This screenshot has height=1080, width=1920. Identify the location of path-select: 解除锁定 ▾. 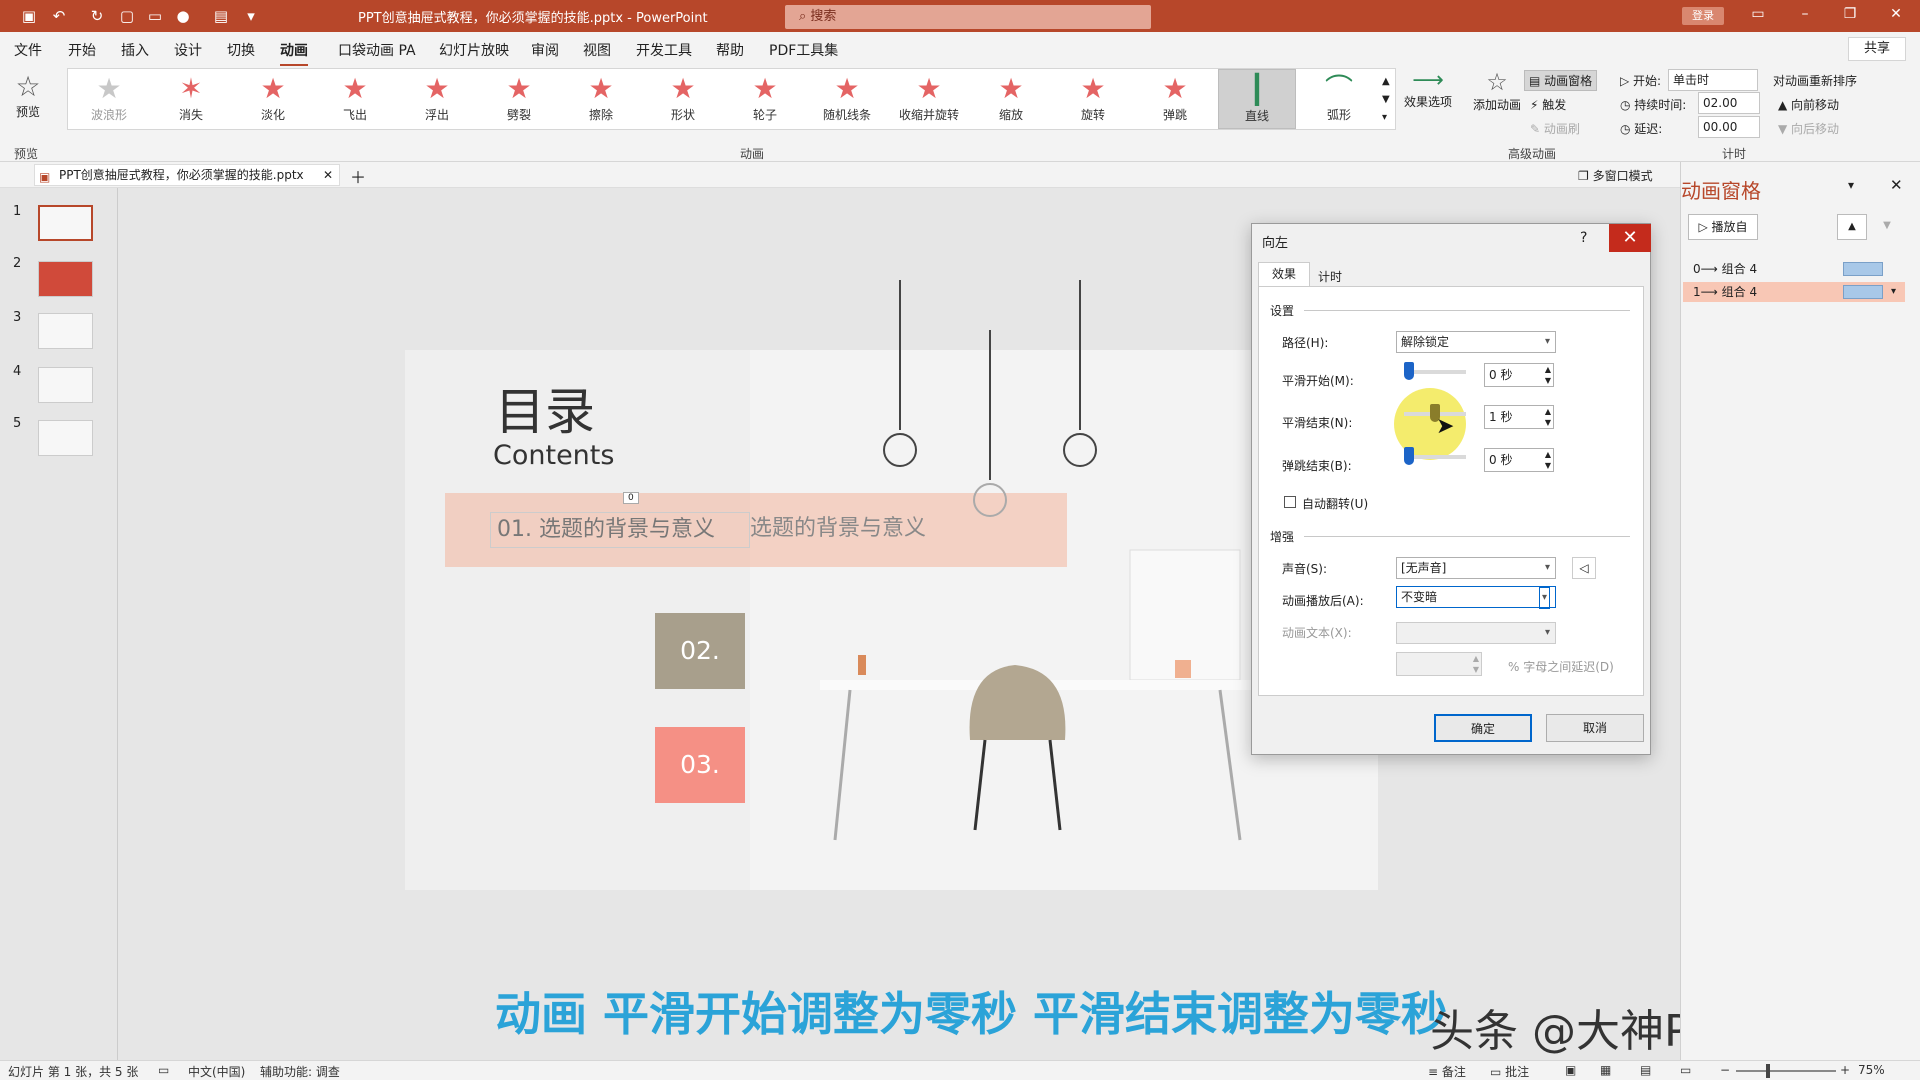
(1476, 342).